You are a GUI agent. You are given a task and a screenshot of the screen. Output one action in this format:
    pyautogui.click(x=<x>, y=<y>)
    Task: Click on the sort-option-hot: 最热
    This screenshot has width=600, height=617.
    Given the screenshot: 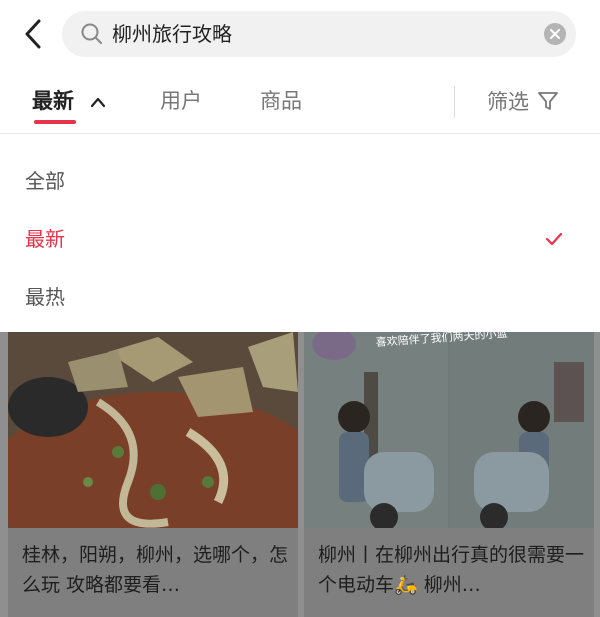 What is the action you would take?
    pyautogui.click(x=45, y=297)
    